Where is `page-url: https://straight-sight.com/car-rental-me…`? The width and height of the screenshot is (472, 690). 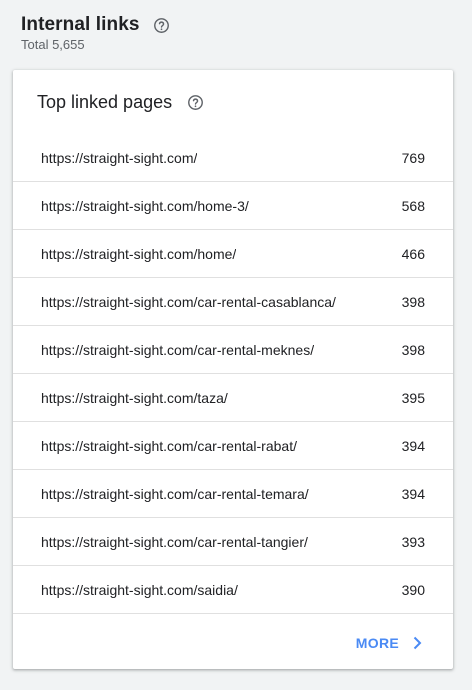
page-url: https://straight-sight.com/car-rental-me… is located at coordinates (178, 349).